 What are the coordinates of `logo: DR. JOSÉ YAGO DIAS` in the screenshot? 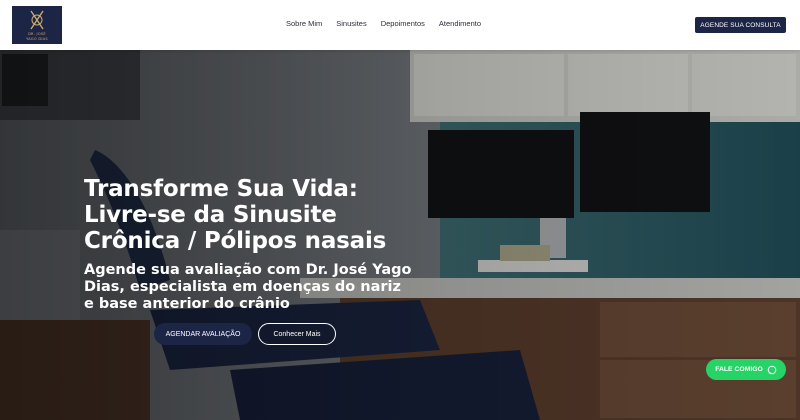 It's located at (37, 25).